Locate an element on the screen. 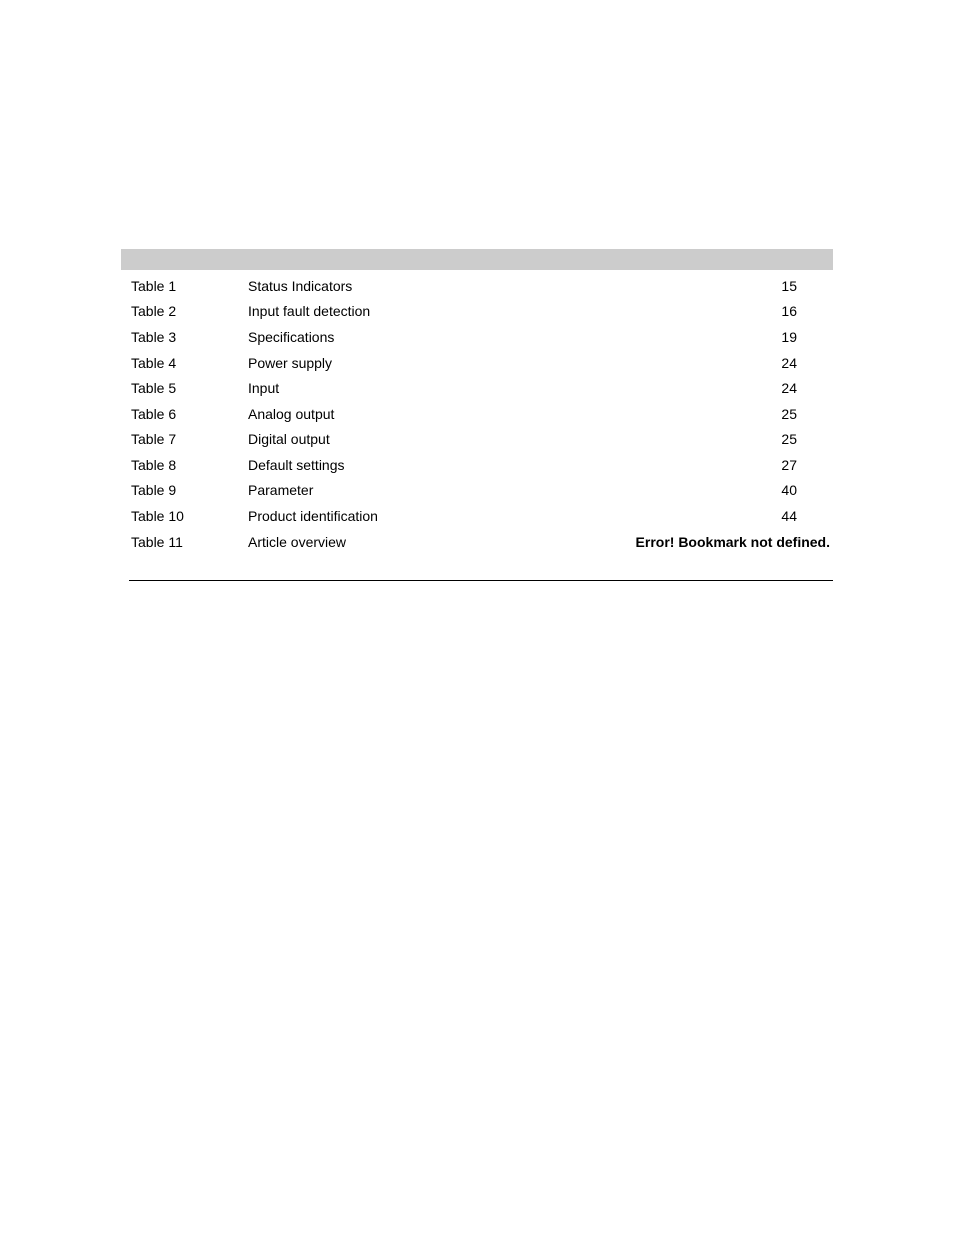  toc-entry: Table 9 Parameter 40 is located at coordinates (481, 493).